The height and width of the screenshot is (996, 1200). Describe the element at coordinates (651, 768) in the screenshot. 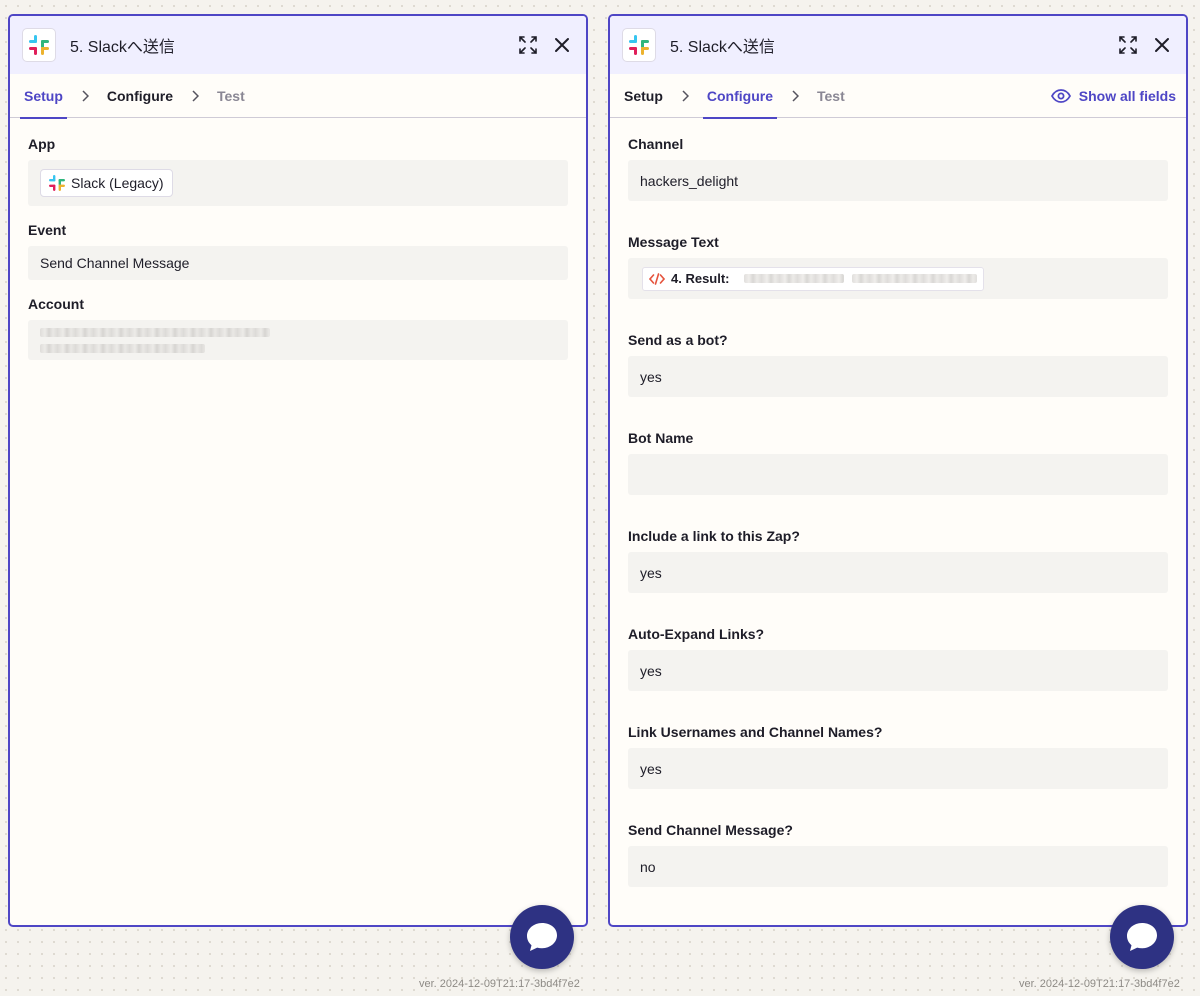

I see `link-usernames-value: yes` at that location.